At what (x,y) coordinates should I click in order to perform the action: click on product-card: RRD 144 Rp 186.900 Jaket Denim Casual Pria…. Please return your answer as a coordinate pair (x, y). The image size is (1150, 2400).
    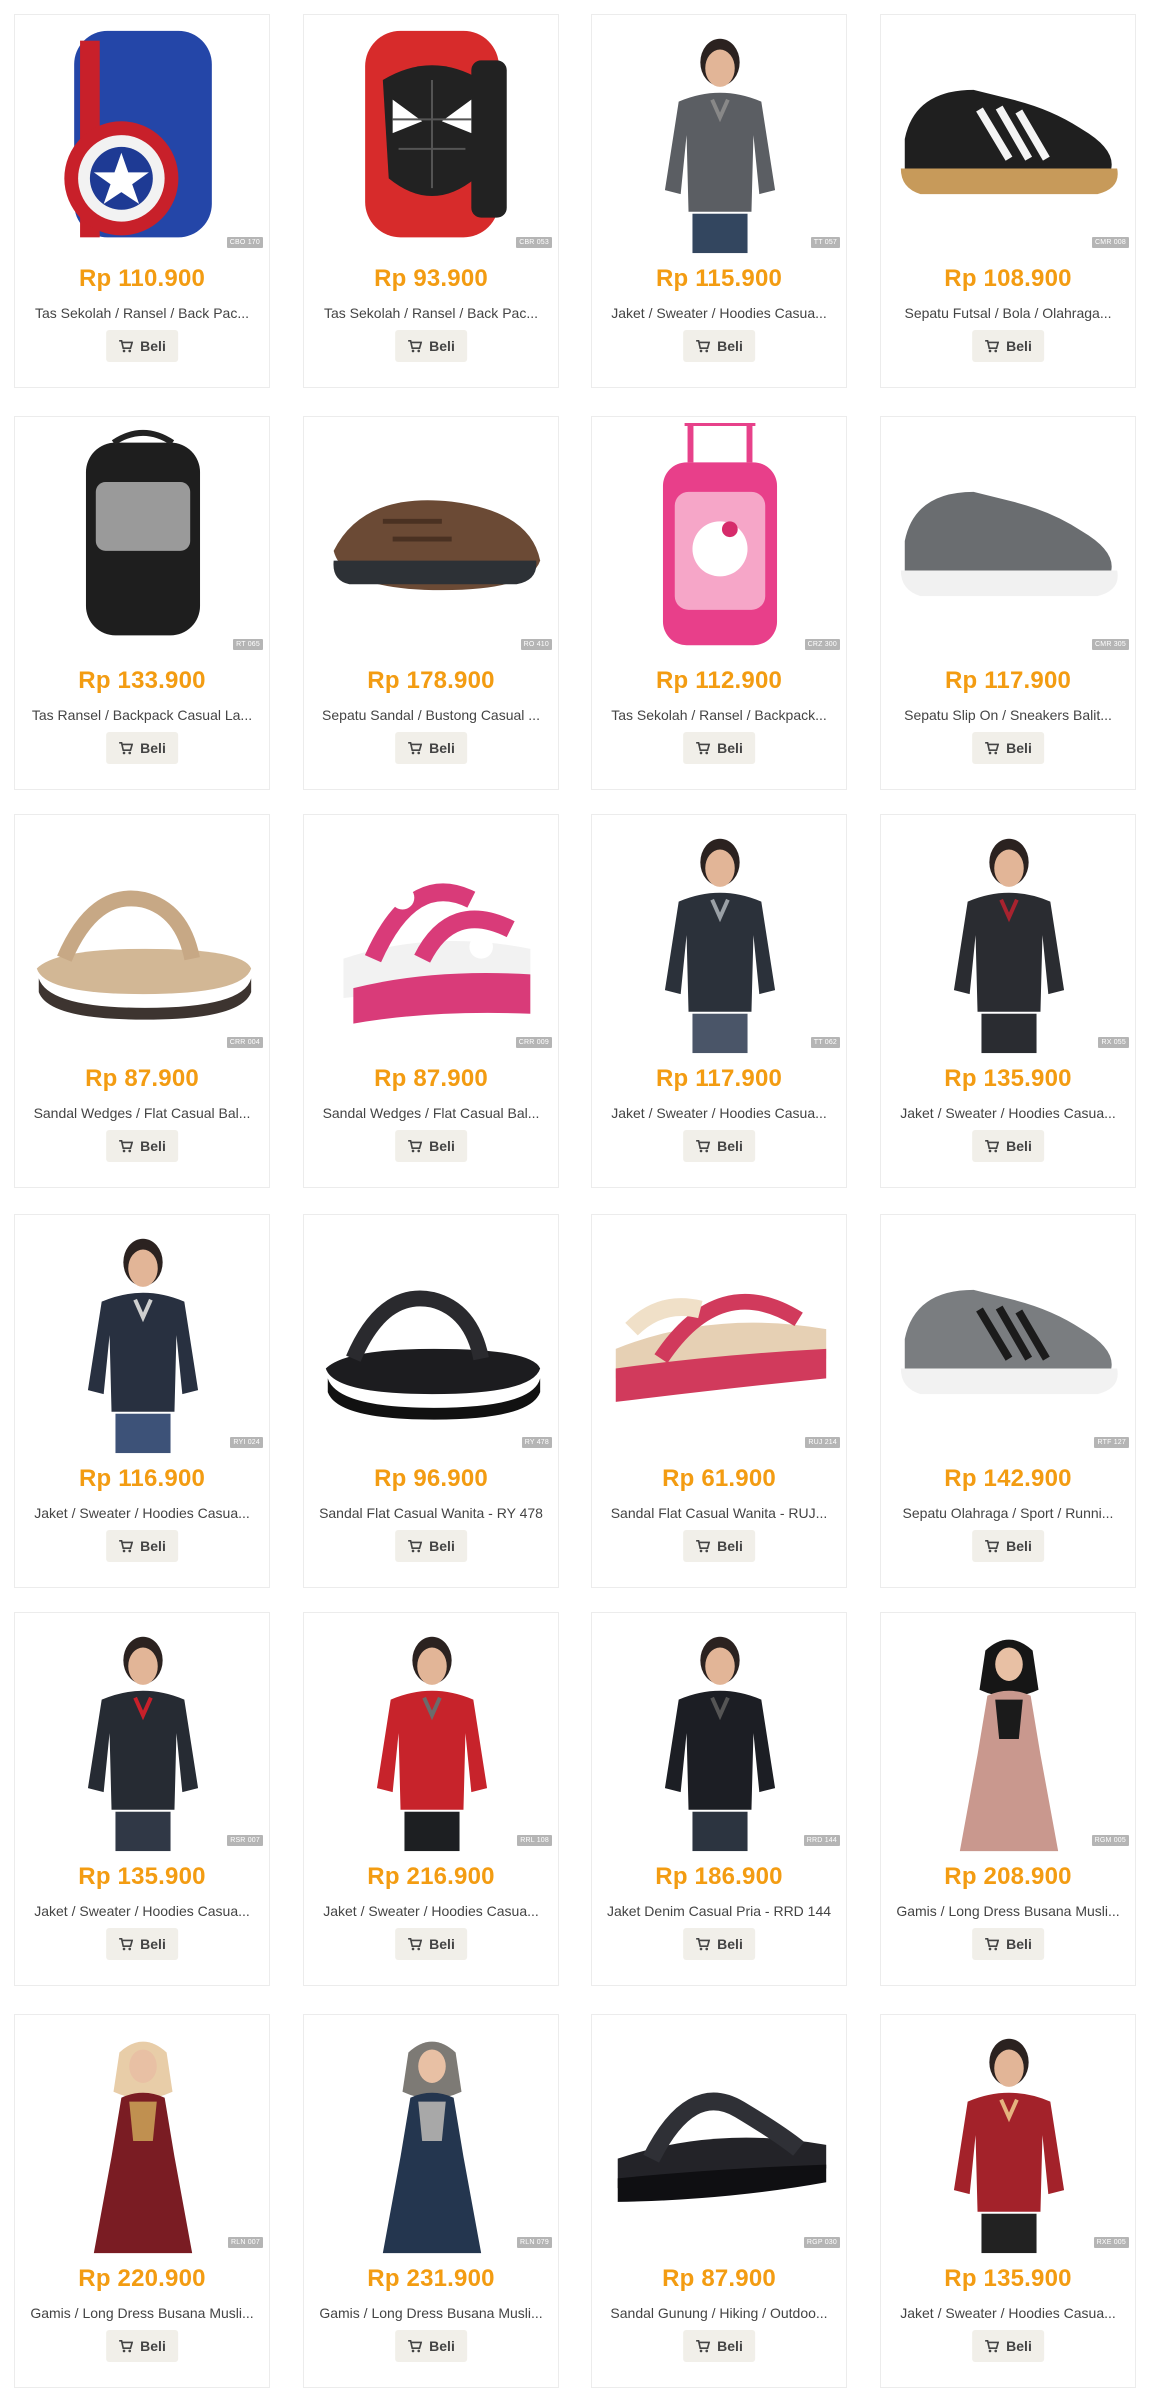
    Looking at the image, I should click on (719, 1799).